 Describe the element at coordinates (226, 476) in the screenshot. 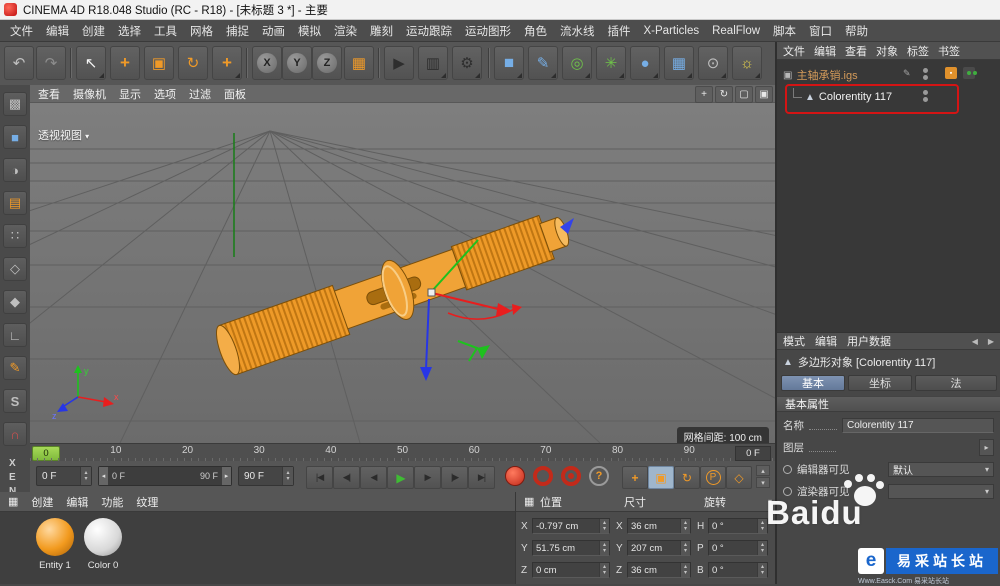

I see `range-right-handle: ▸` at that location.